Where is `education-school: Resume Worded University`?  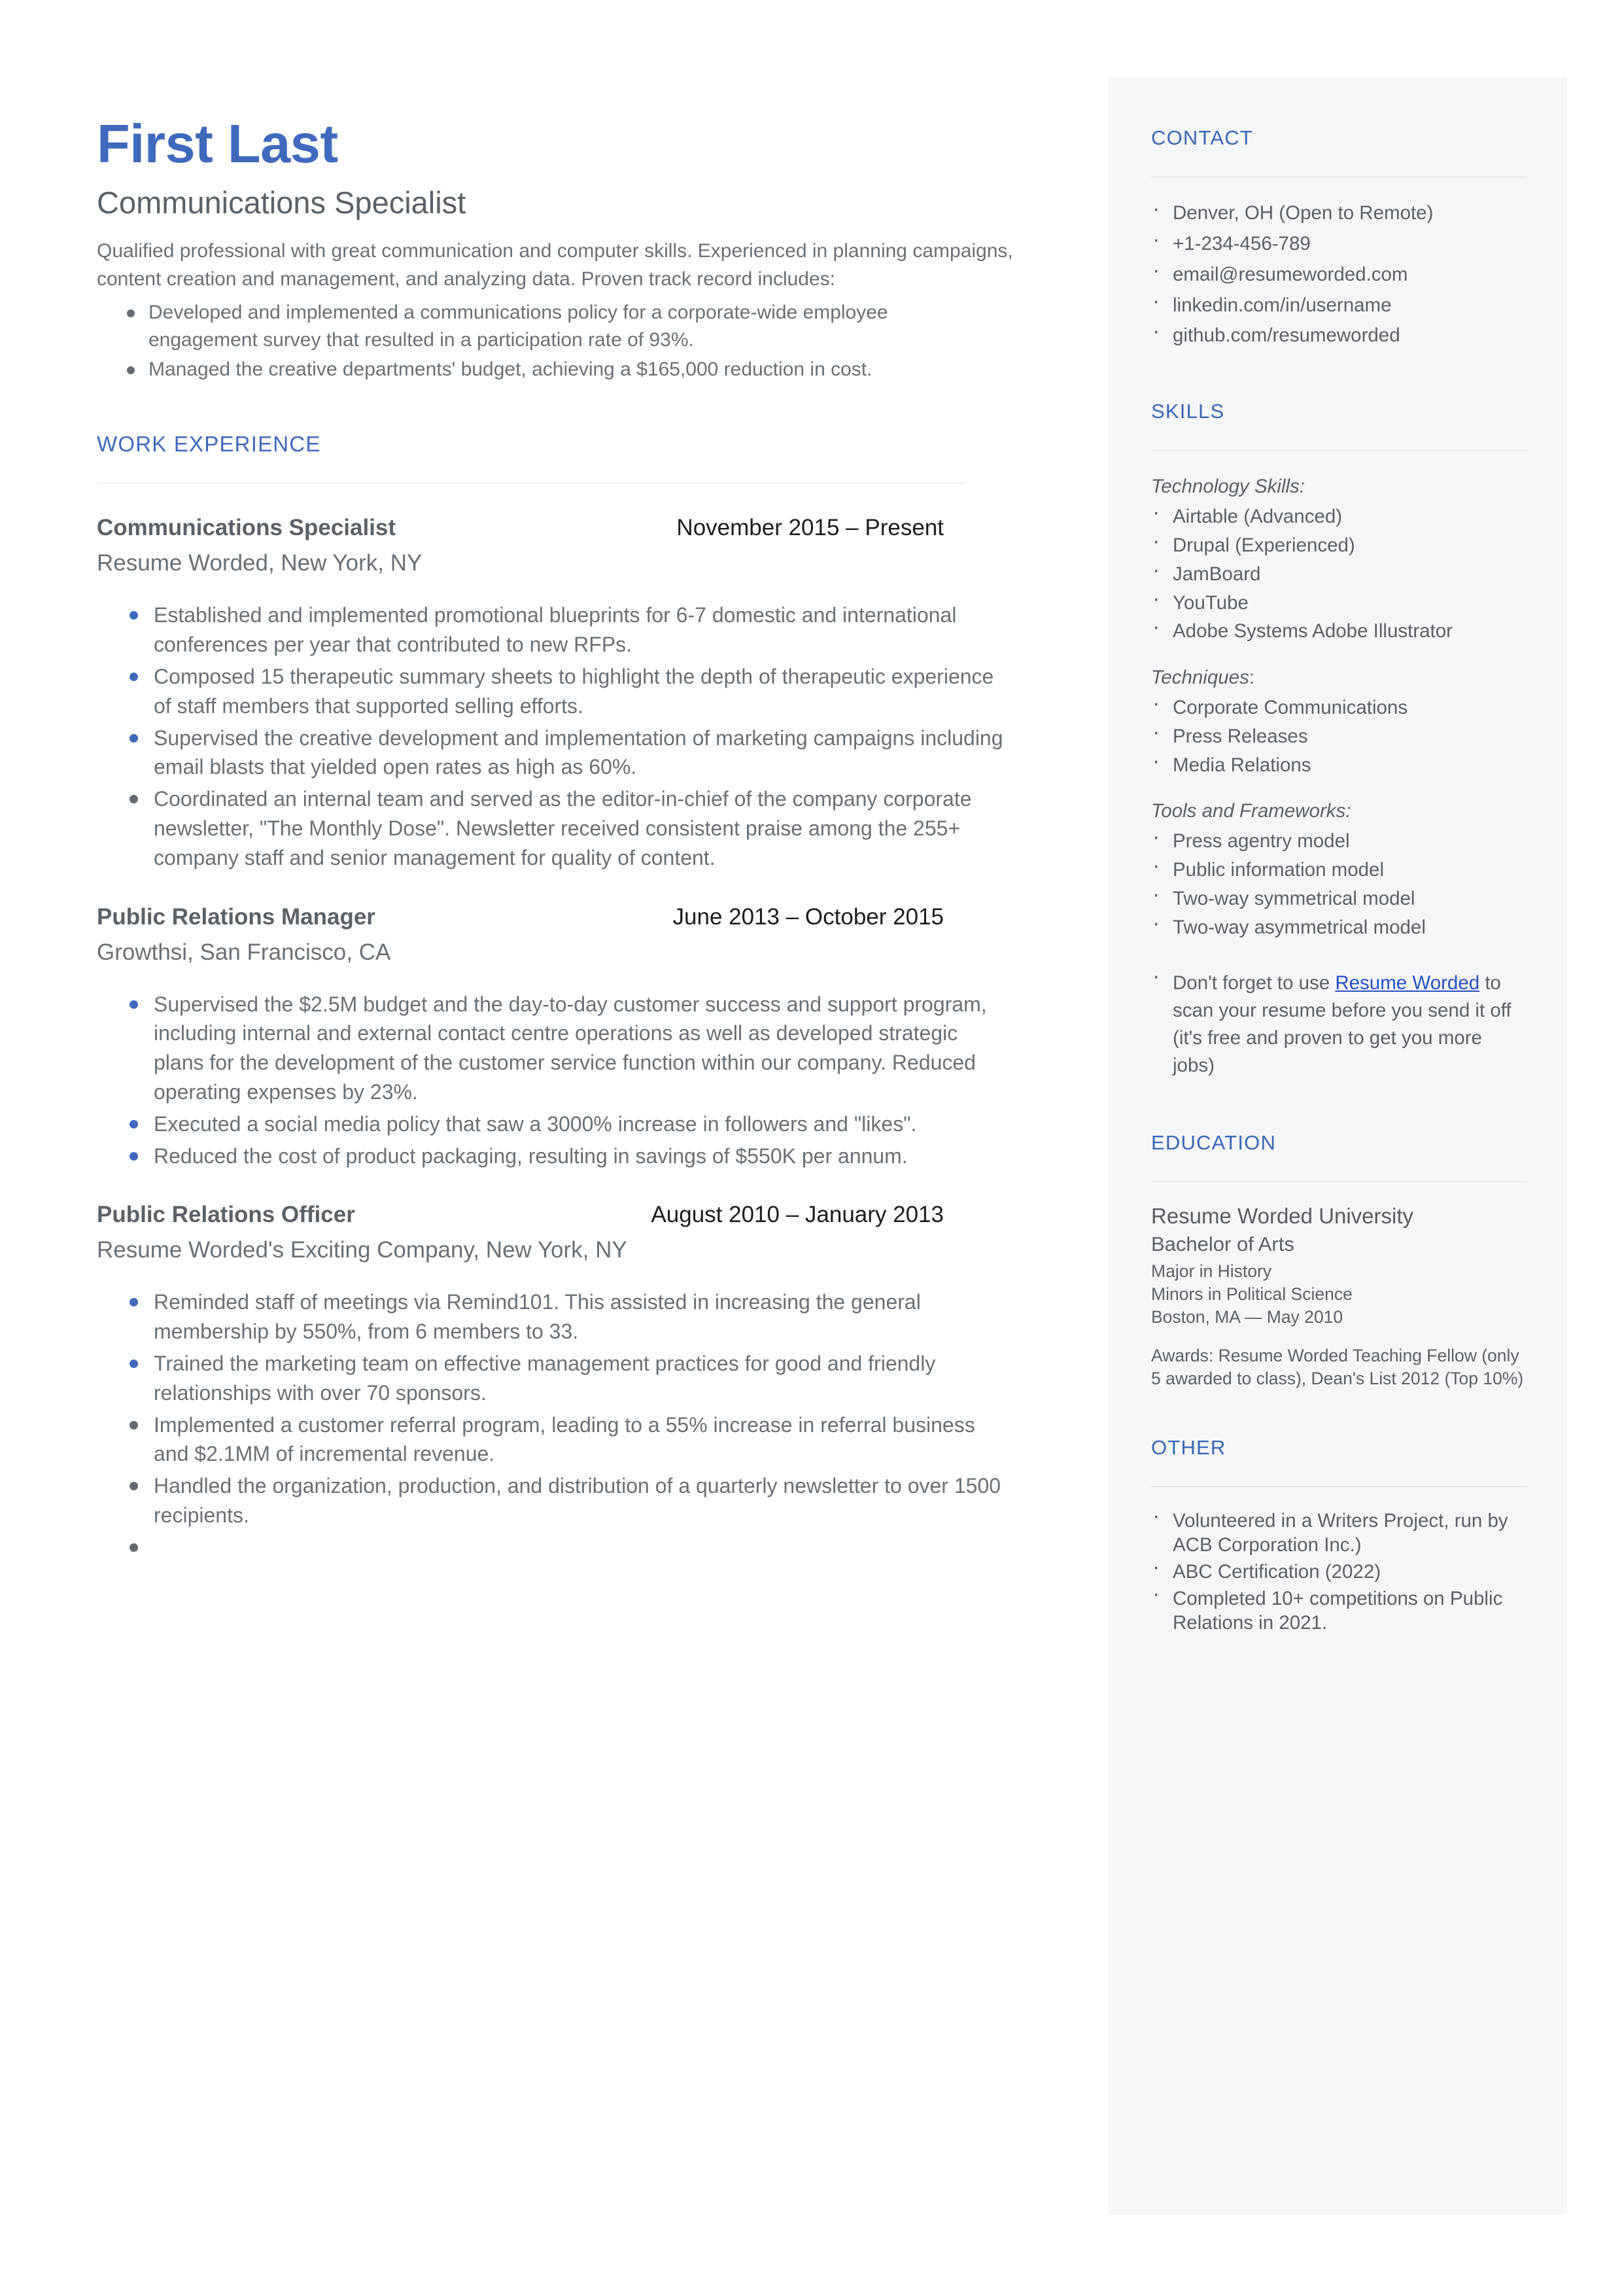
education-school: Resume Worded University is located at coordinates (1282, 1216).